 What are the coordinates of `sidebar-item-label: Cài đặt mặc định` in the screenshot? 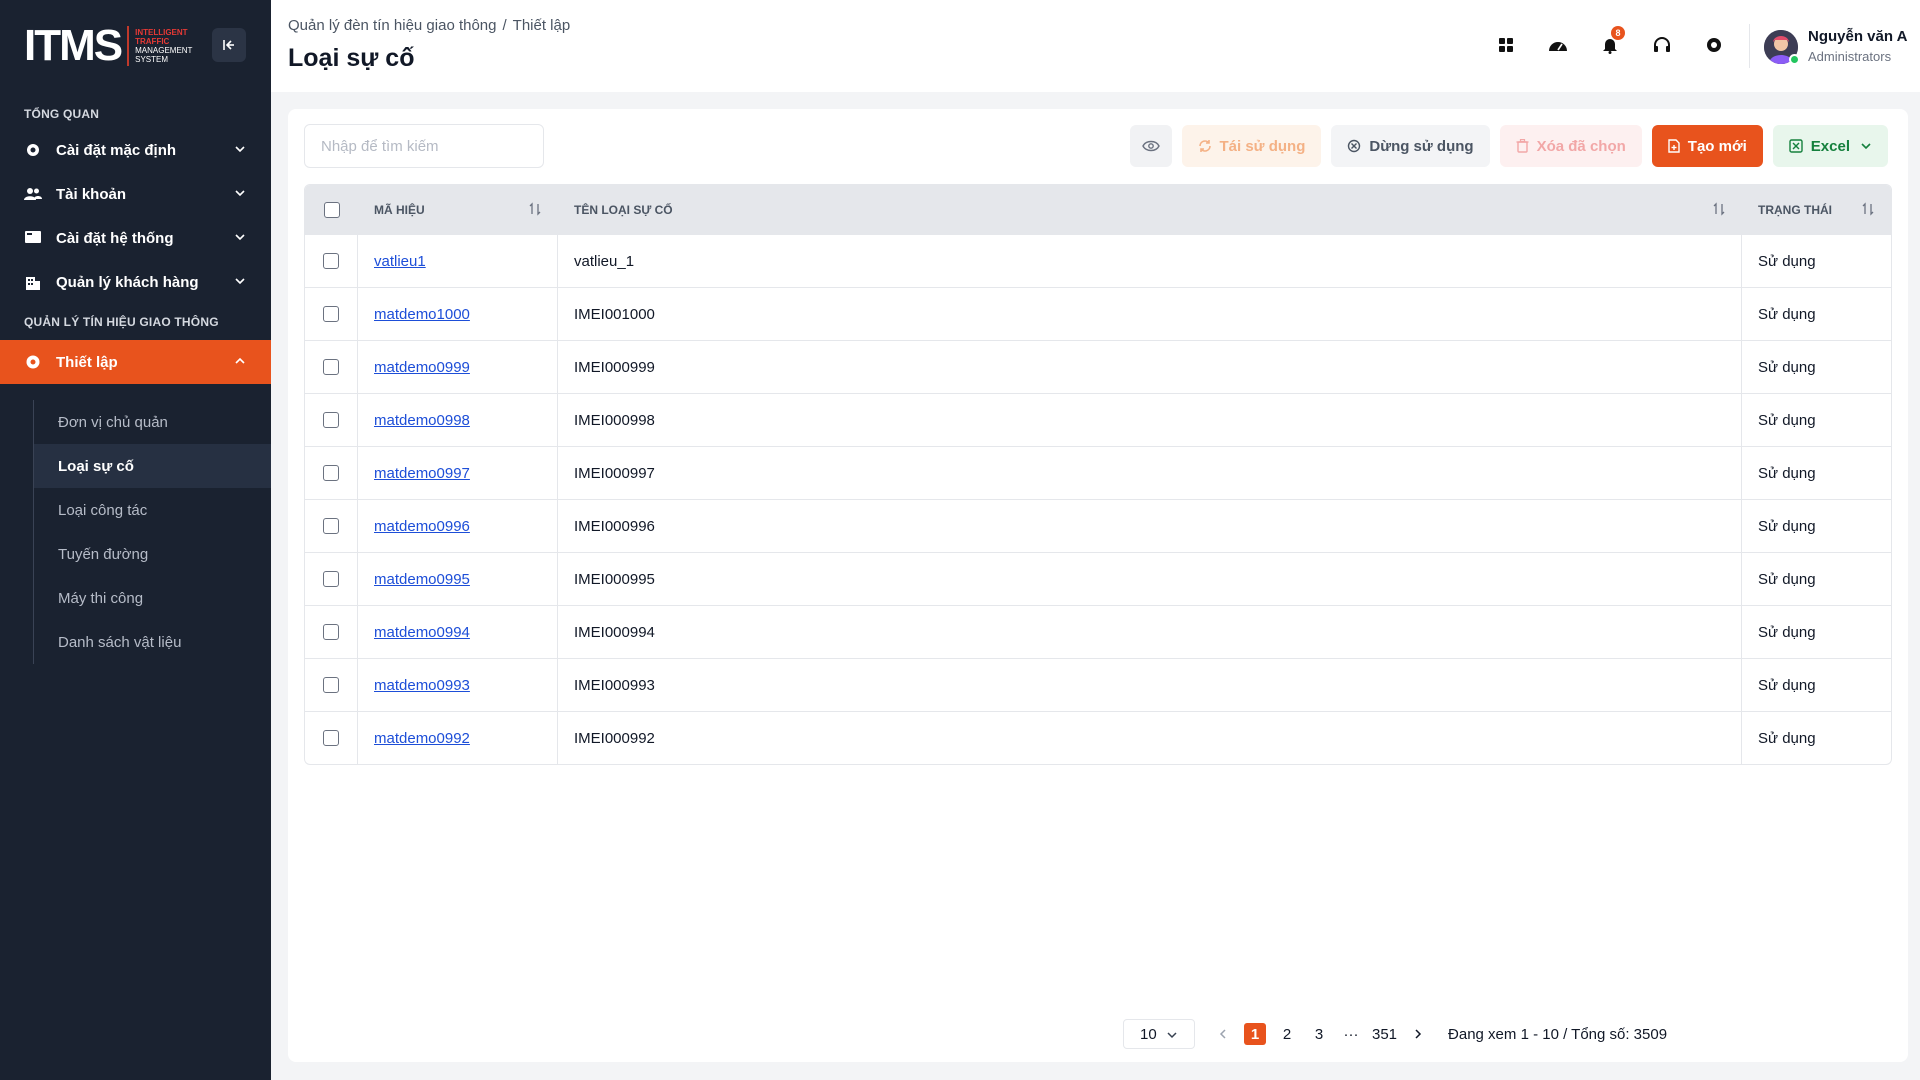 It's located at (116, 150).